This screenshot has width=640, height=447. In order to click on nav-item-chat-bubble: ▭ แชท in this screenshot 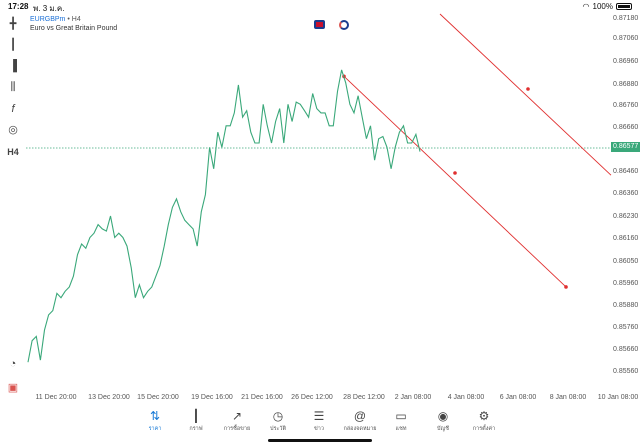, I will do `click(401, 421)`.